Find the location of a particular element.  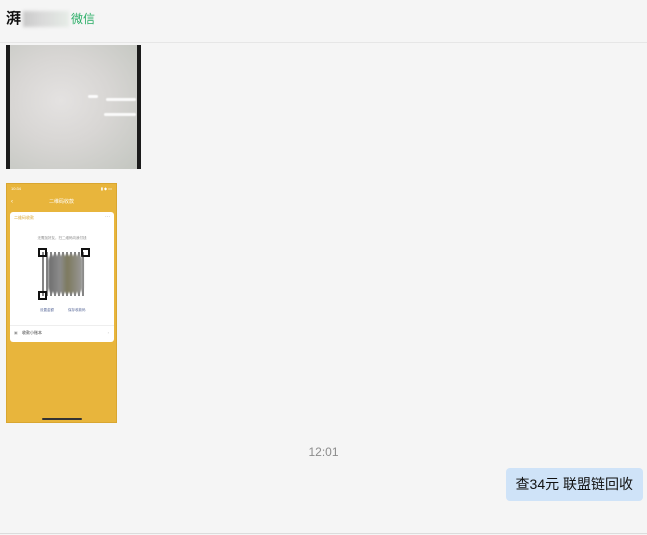

ledger-label: 收款小账本 is located at coordinates (32, 332).